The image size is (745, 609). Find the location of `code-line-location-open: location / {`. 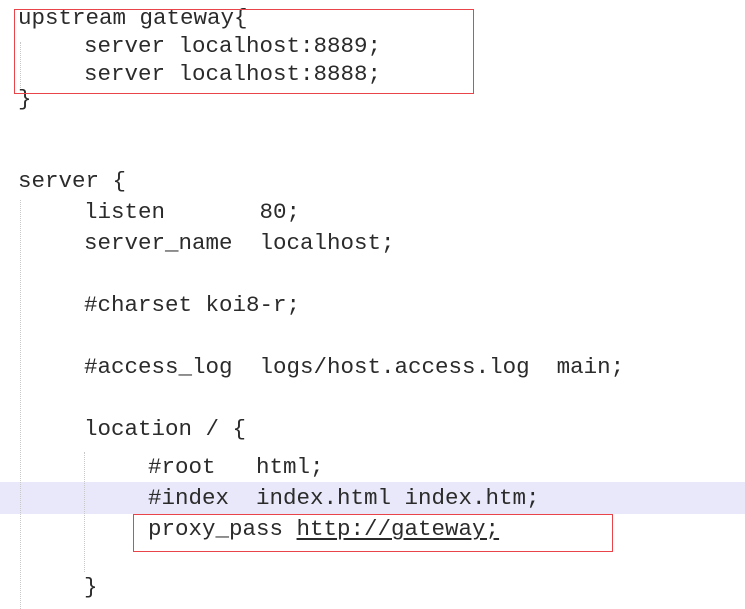

code-line-location-open: location / { is located at coordinates (165, 429).